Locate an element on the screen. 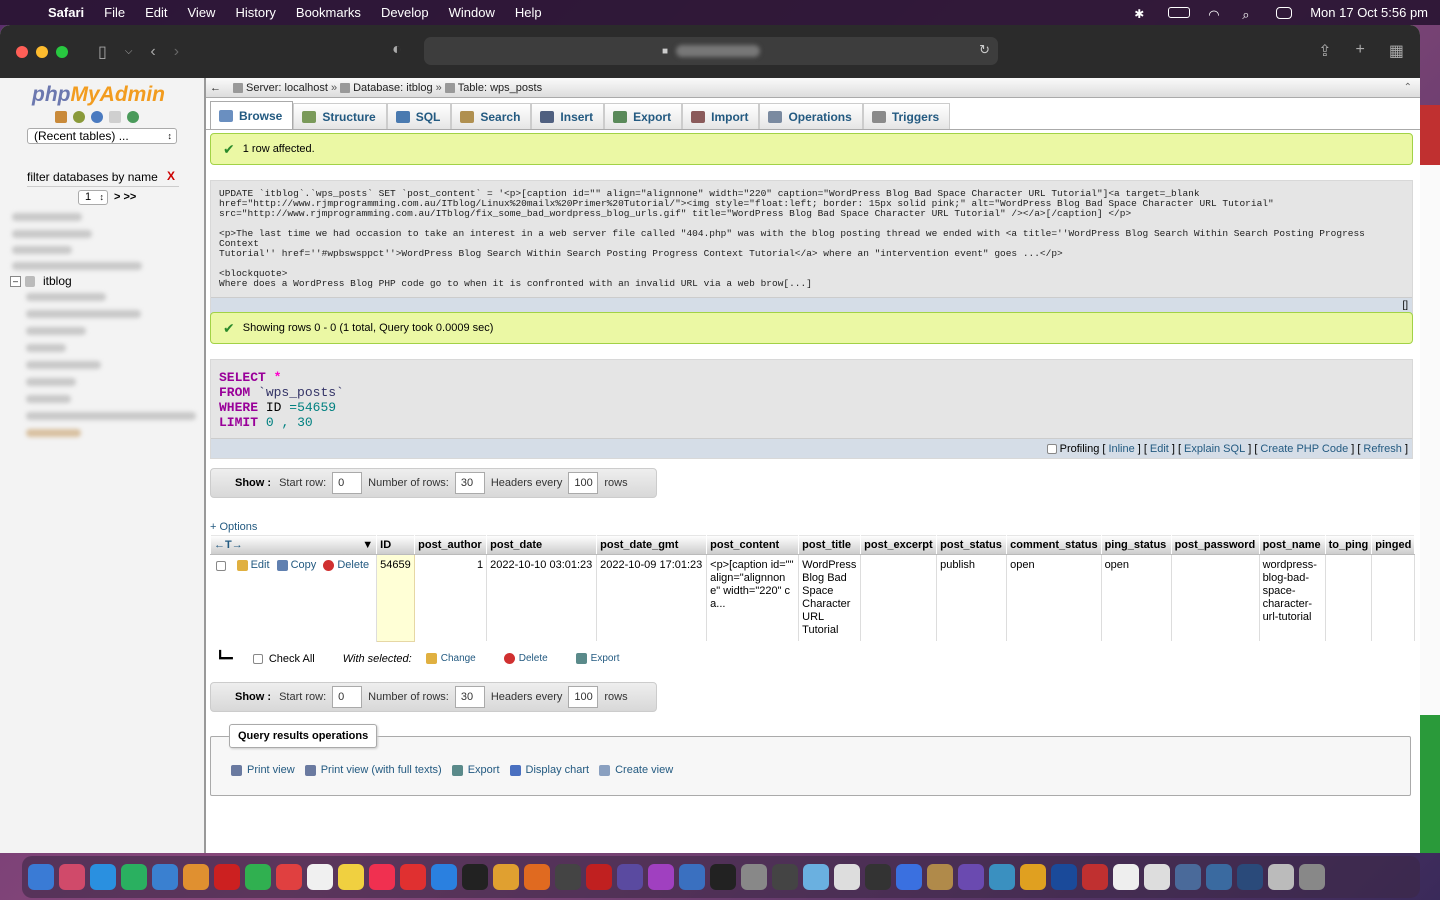  close-window-icon is located at coordinates (22, 51).